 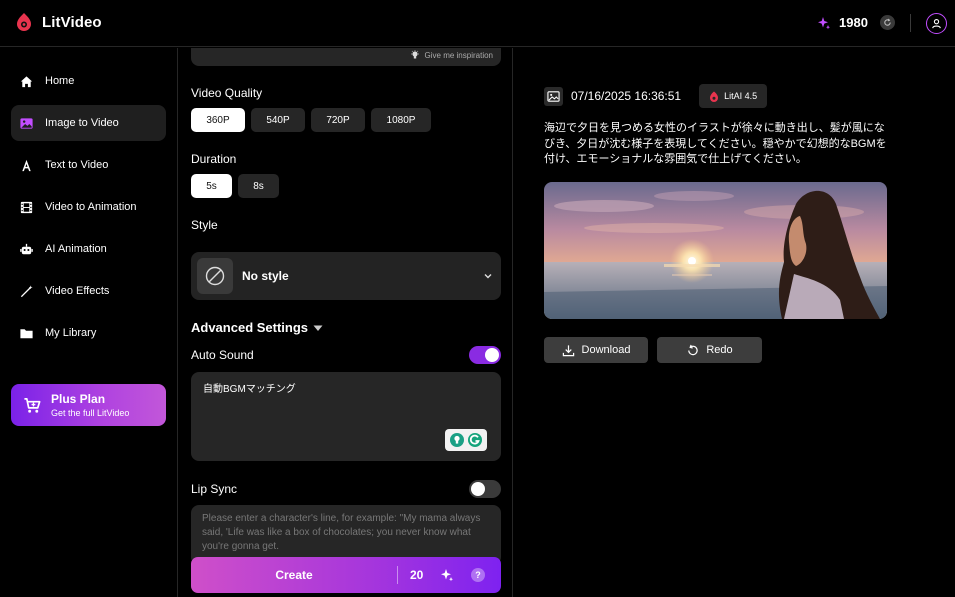 I want to click on model-name: LitAI 4.5, so click(x=741, y=96).